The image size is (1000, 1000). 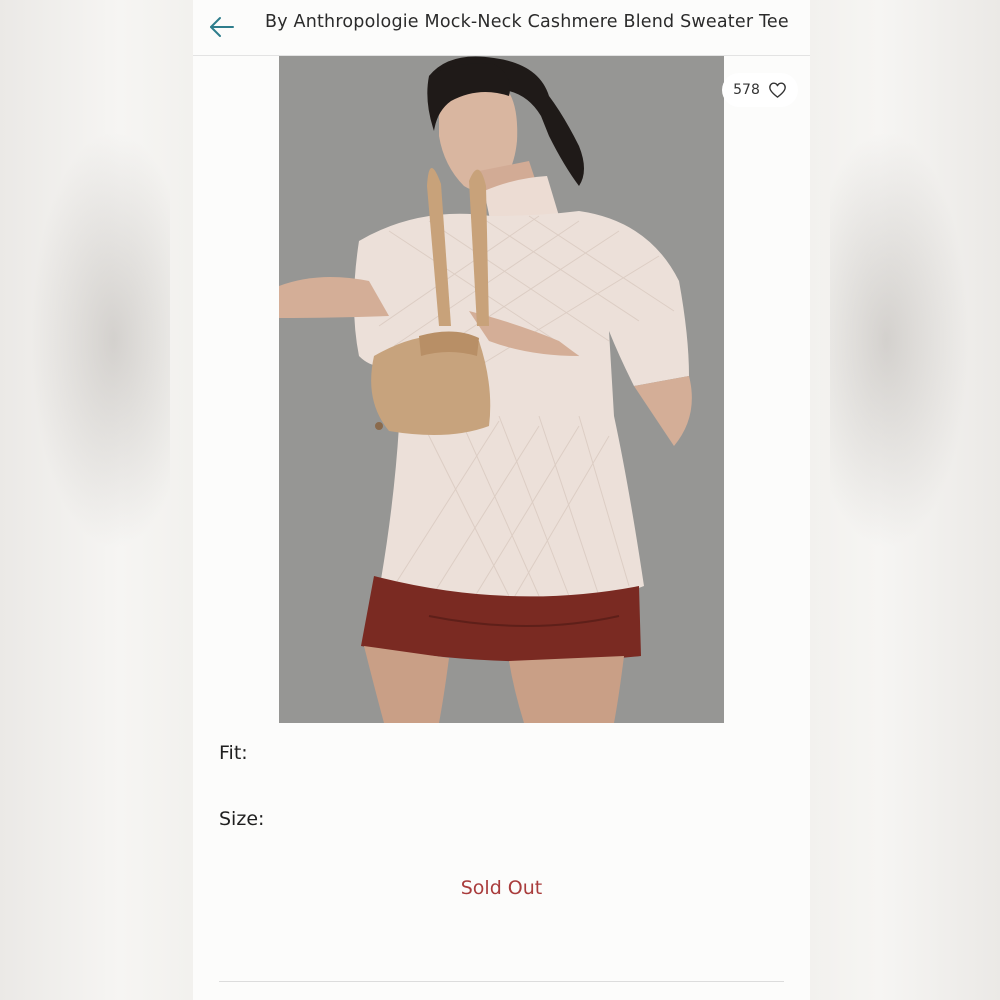 I want to click on size-label: Size:, so click(x=242, y=819).